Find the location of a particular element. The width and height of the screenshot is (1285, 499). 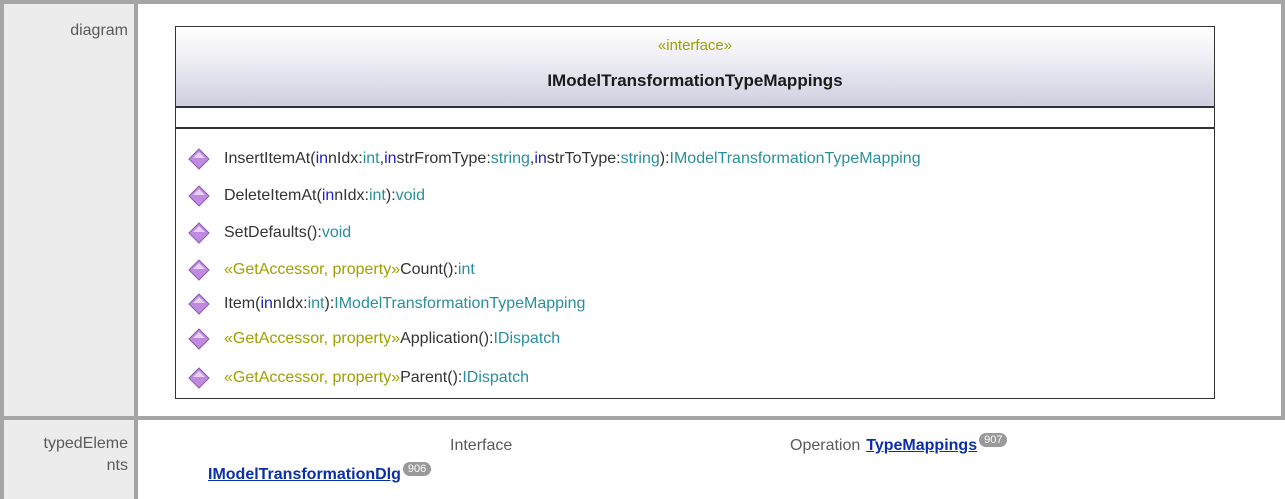

uml-class-name: IModelTransformationTypeMappings is located at coordinates (695, 80).